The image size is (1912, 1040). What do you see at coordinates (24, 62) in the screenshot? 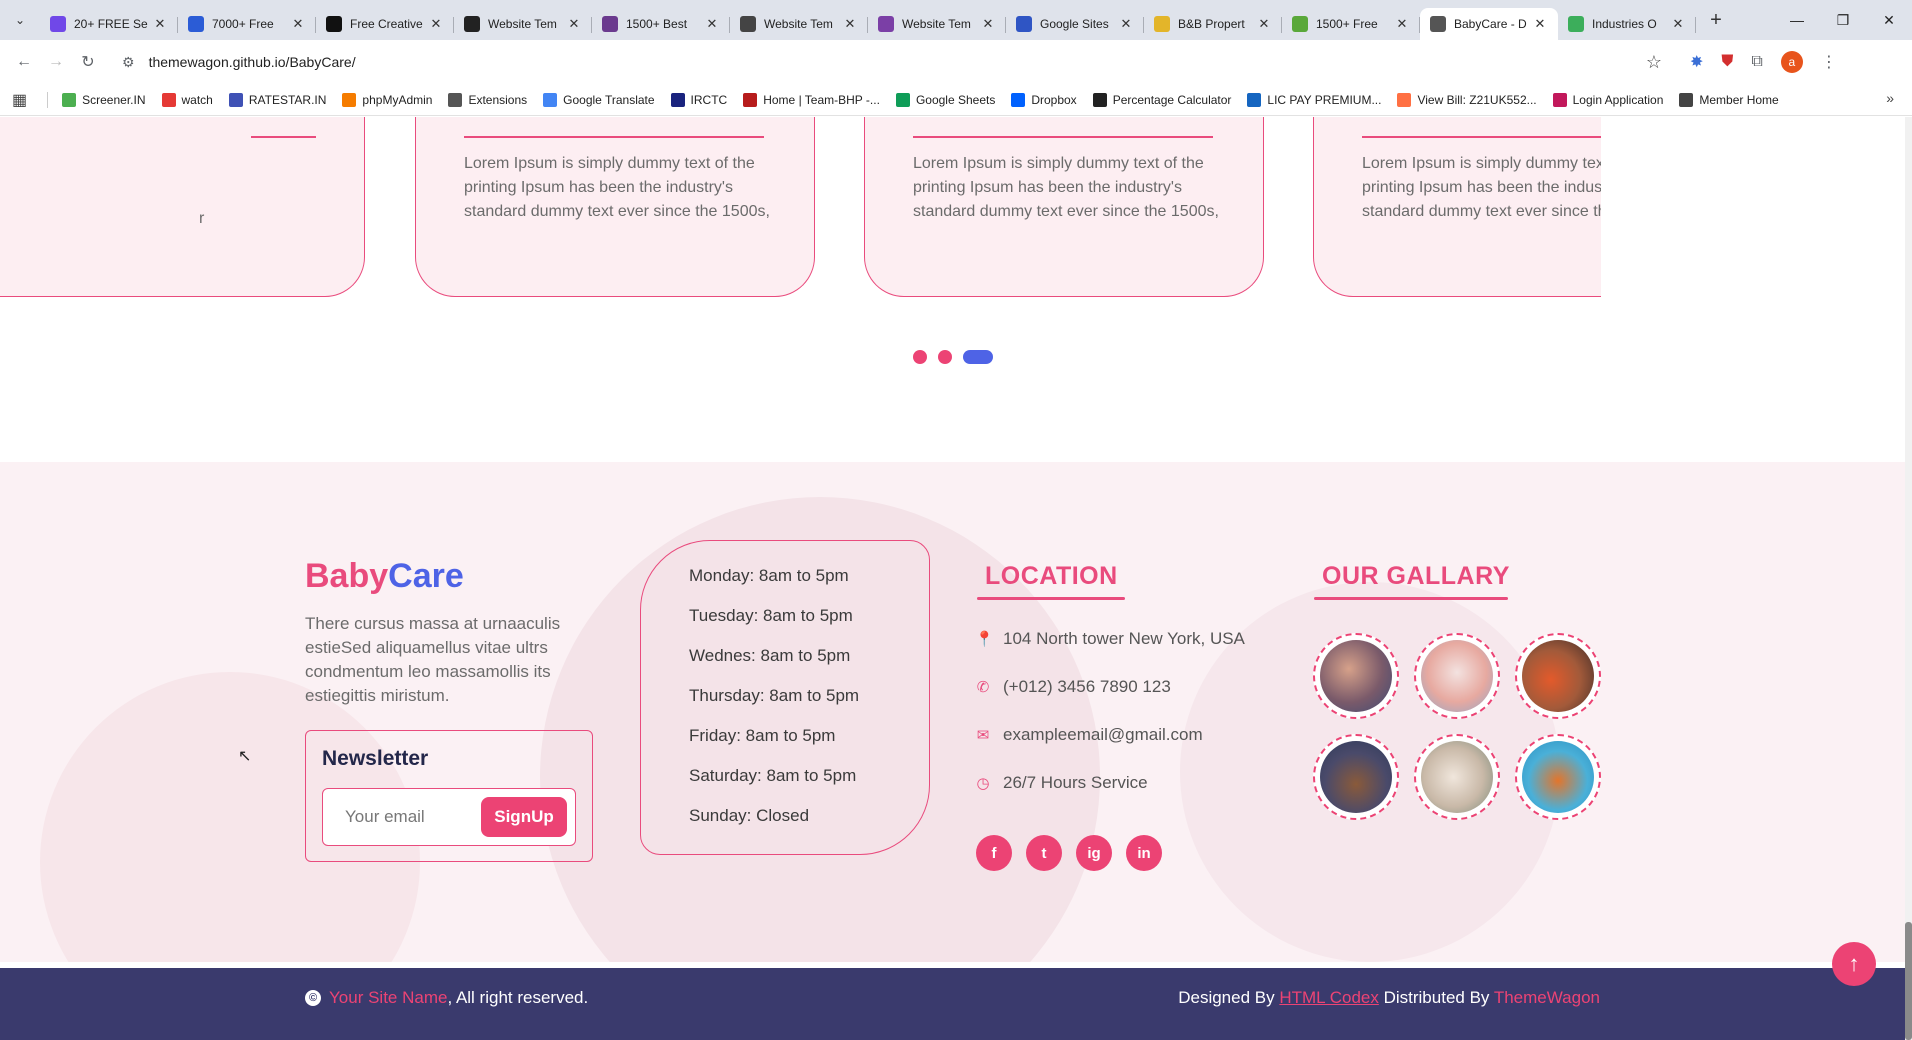
I see `back-icon: ←` at bounding box center [24, 62].